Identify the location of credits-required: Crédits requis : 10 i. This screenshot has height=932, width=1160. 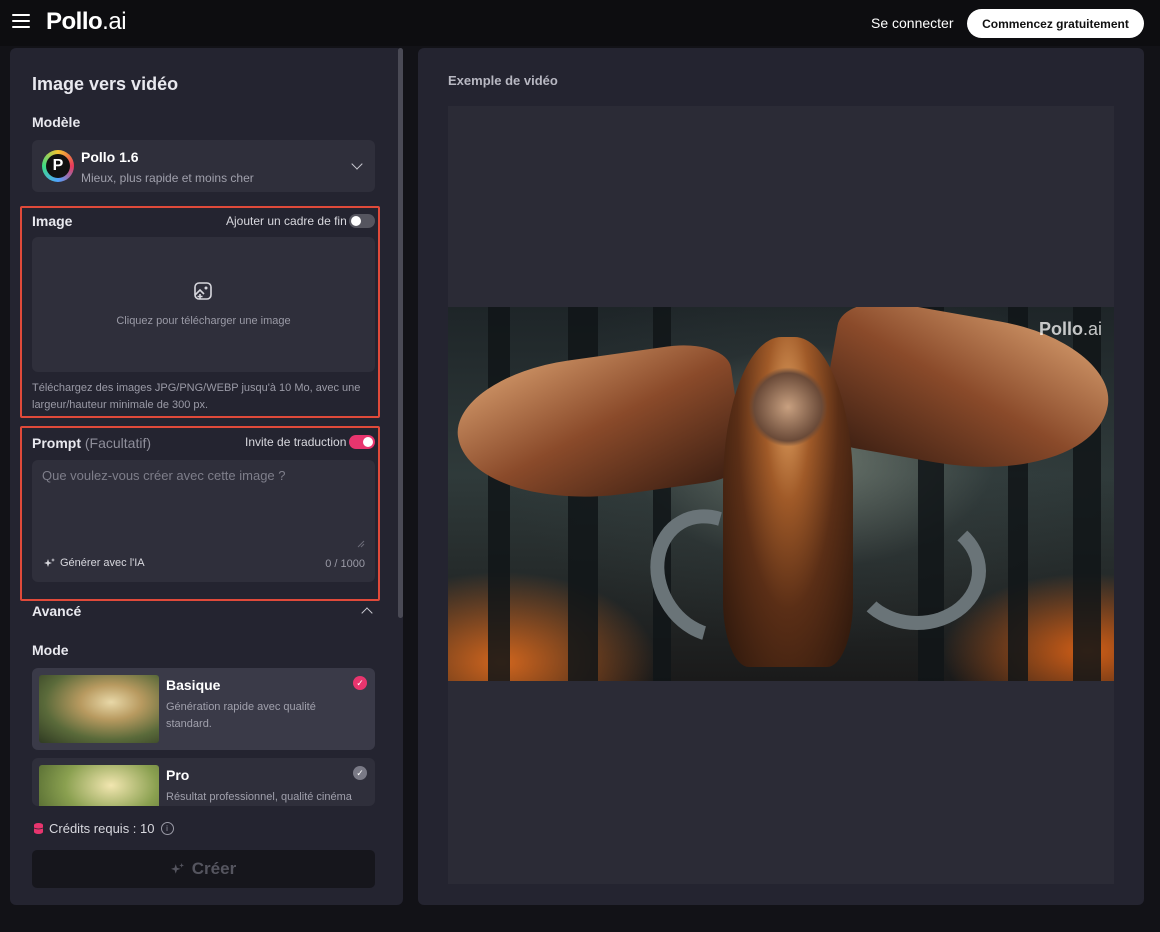
(104, 828).